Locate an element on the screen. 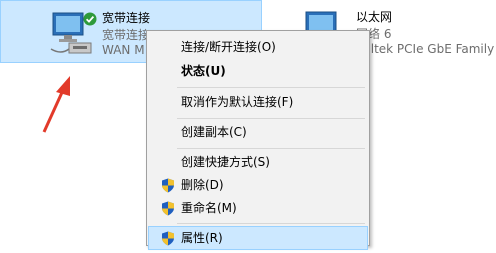  connection-status: 宽带连接 is located at coordinates (126, 35).